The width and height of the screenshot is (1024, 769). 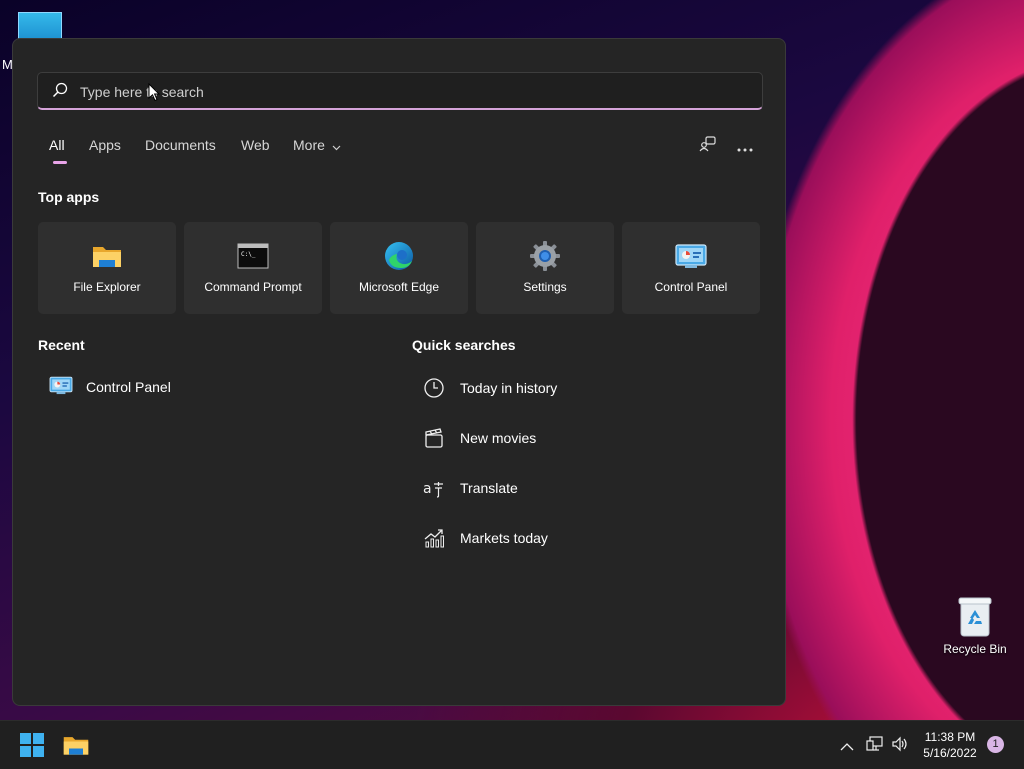 What do you see at coordinates (399, 256) in the screenshot?
I see `edge-icon` at bounding box center [399, 256].